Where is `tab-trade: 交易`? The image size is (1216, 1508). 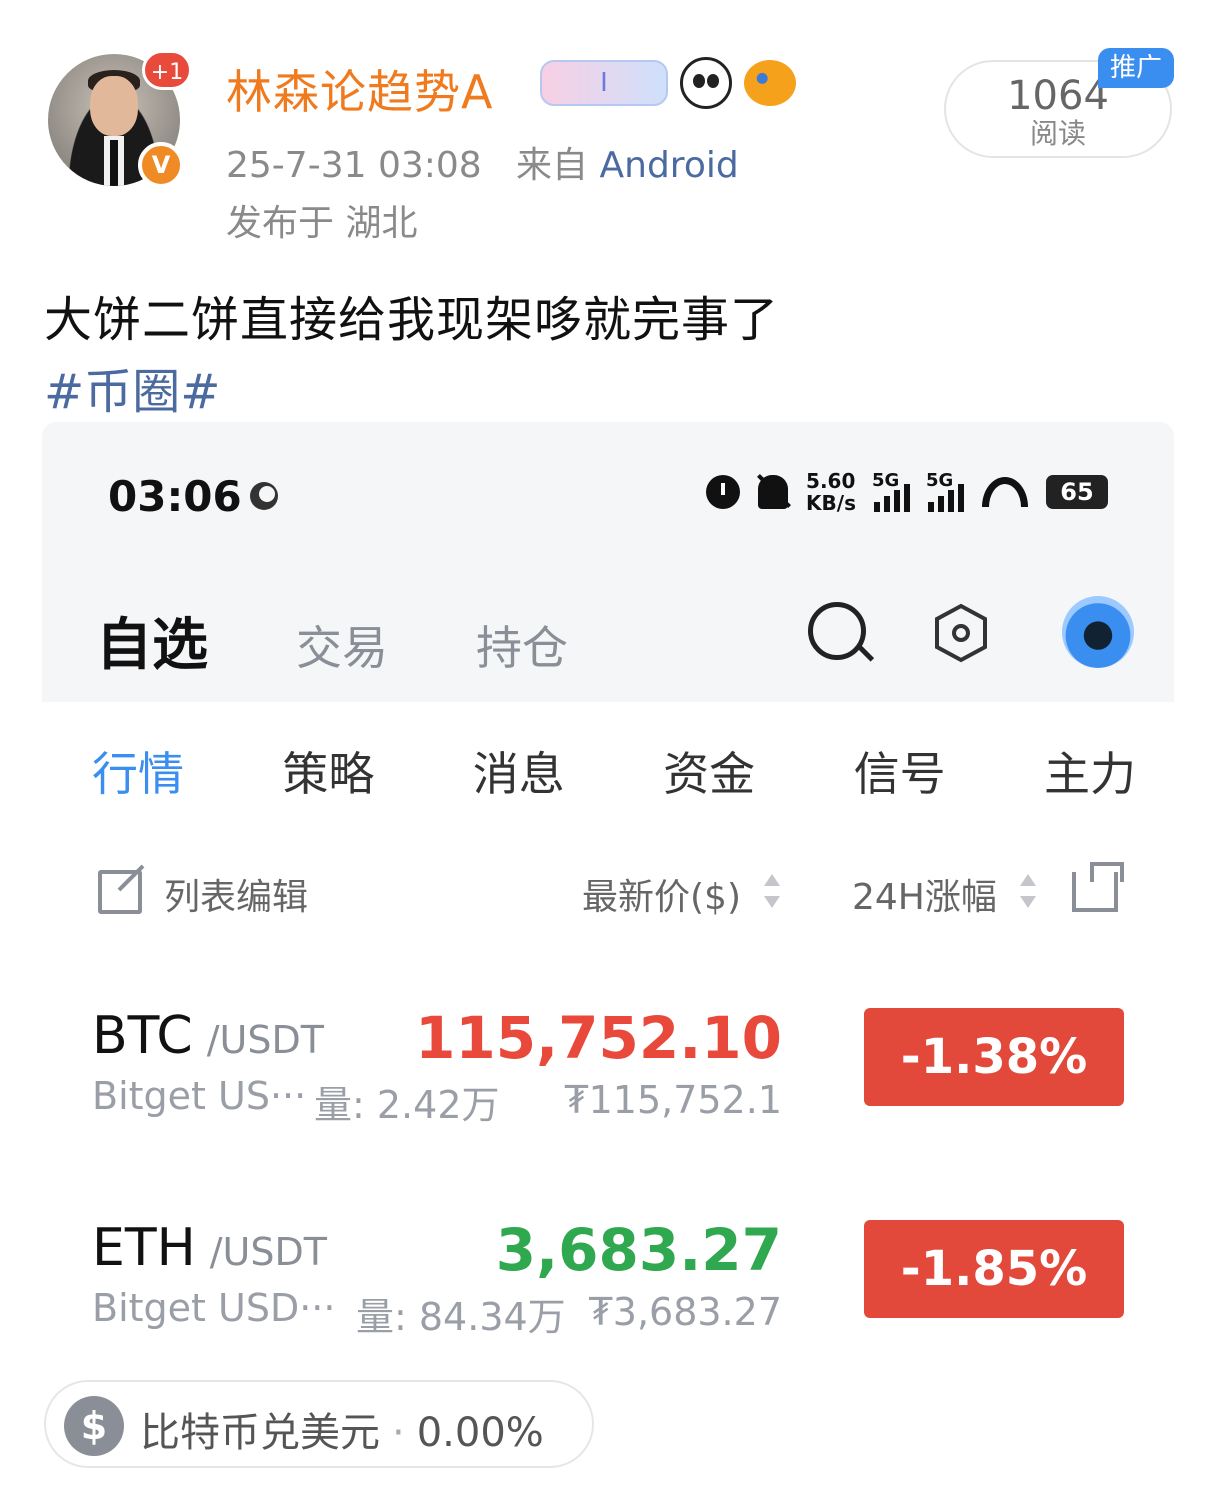 tab-trade: 交易 is located at coordinates (342, 645).